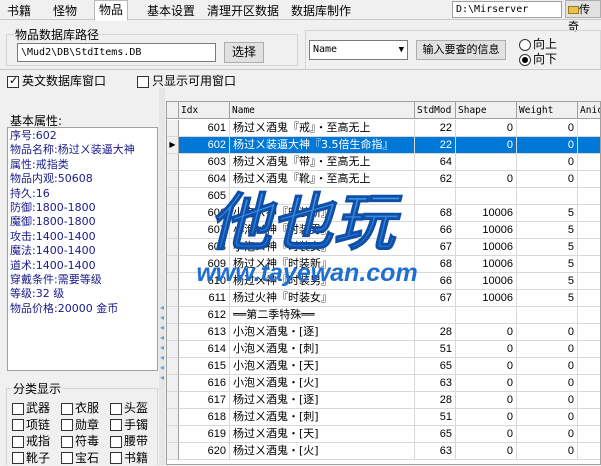  What do you see at coordinates (31, 407) in the screenshot?
I see `category-item: 武器` at bounding box center [31, 407].